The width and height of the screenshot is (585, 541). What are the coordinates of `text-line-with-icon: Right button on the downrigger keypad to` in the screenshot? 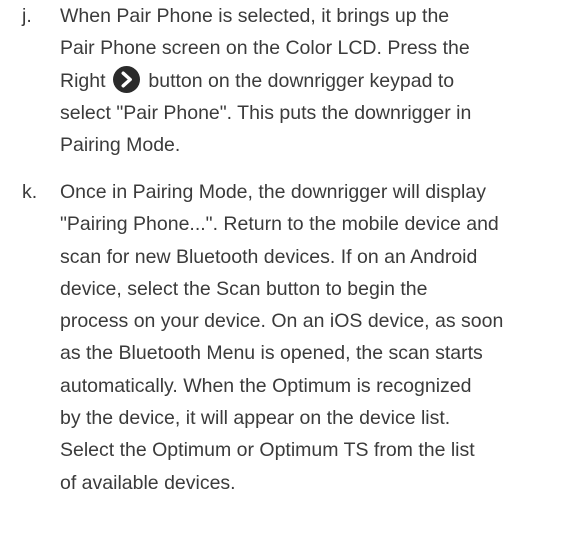 It's located at (315, 81).